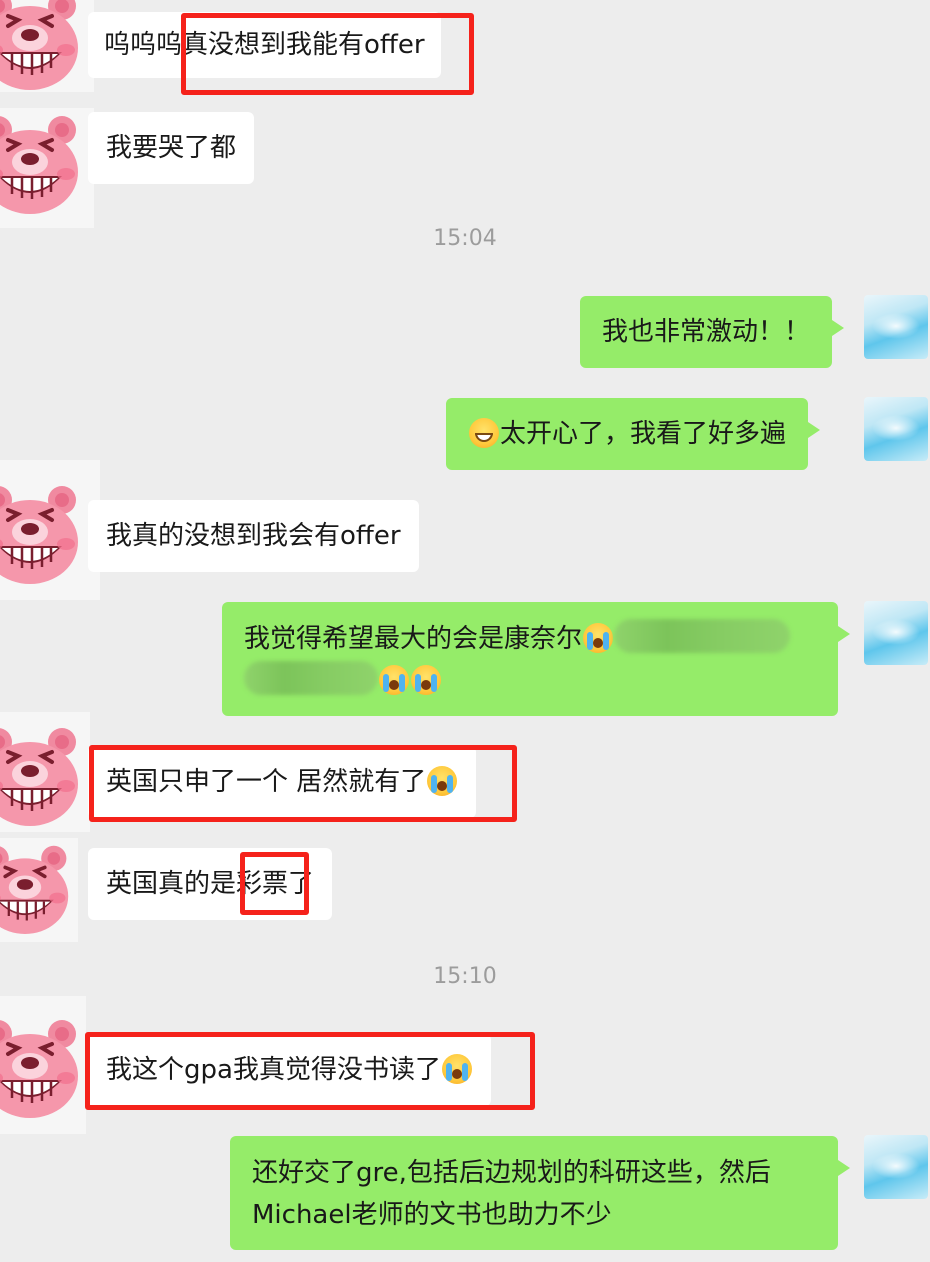 This screenshot has width=930, height=1262. Describe the element at coordinates (484, 433) in the screenshot. I see `grinning-face-emoji-icon` at that location.